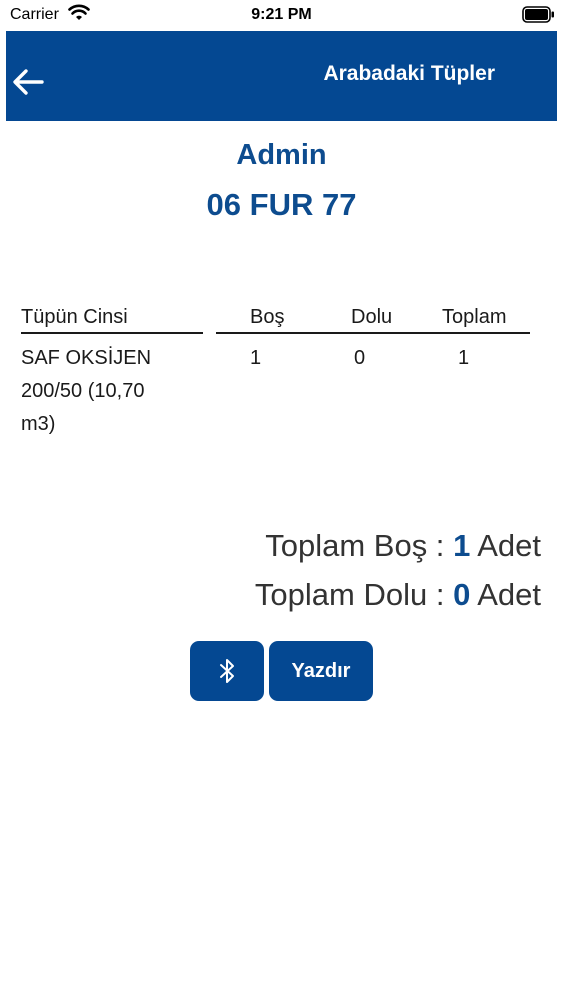 The height and width of the screenshot is (1000, 563). What do you see at coordinates (38, 424) in the screenshot?
I see `type-line: m3)` at bounding box center [38, 424].